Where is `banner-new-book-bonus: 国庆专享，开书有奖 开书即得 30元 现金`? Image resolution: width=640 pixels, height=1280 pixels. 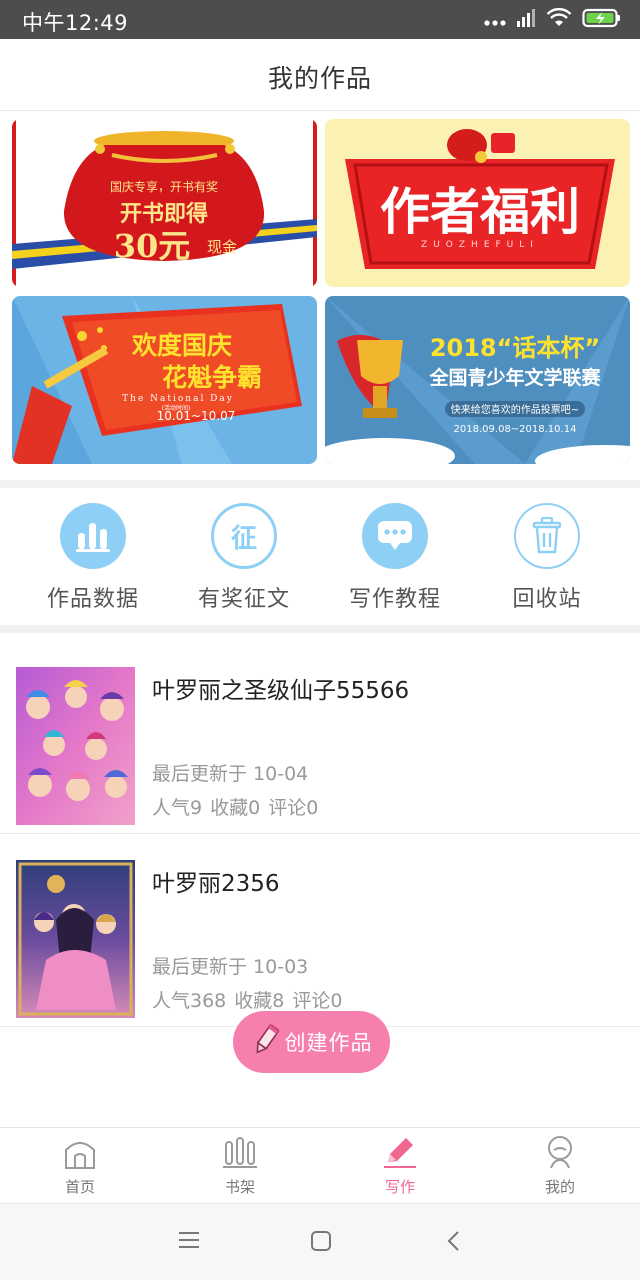 banner-new-book-bonus: 国庆专享，开书有奖 开书即得 30元 现金 is located at coordinates (164, 203).